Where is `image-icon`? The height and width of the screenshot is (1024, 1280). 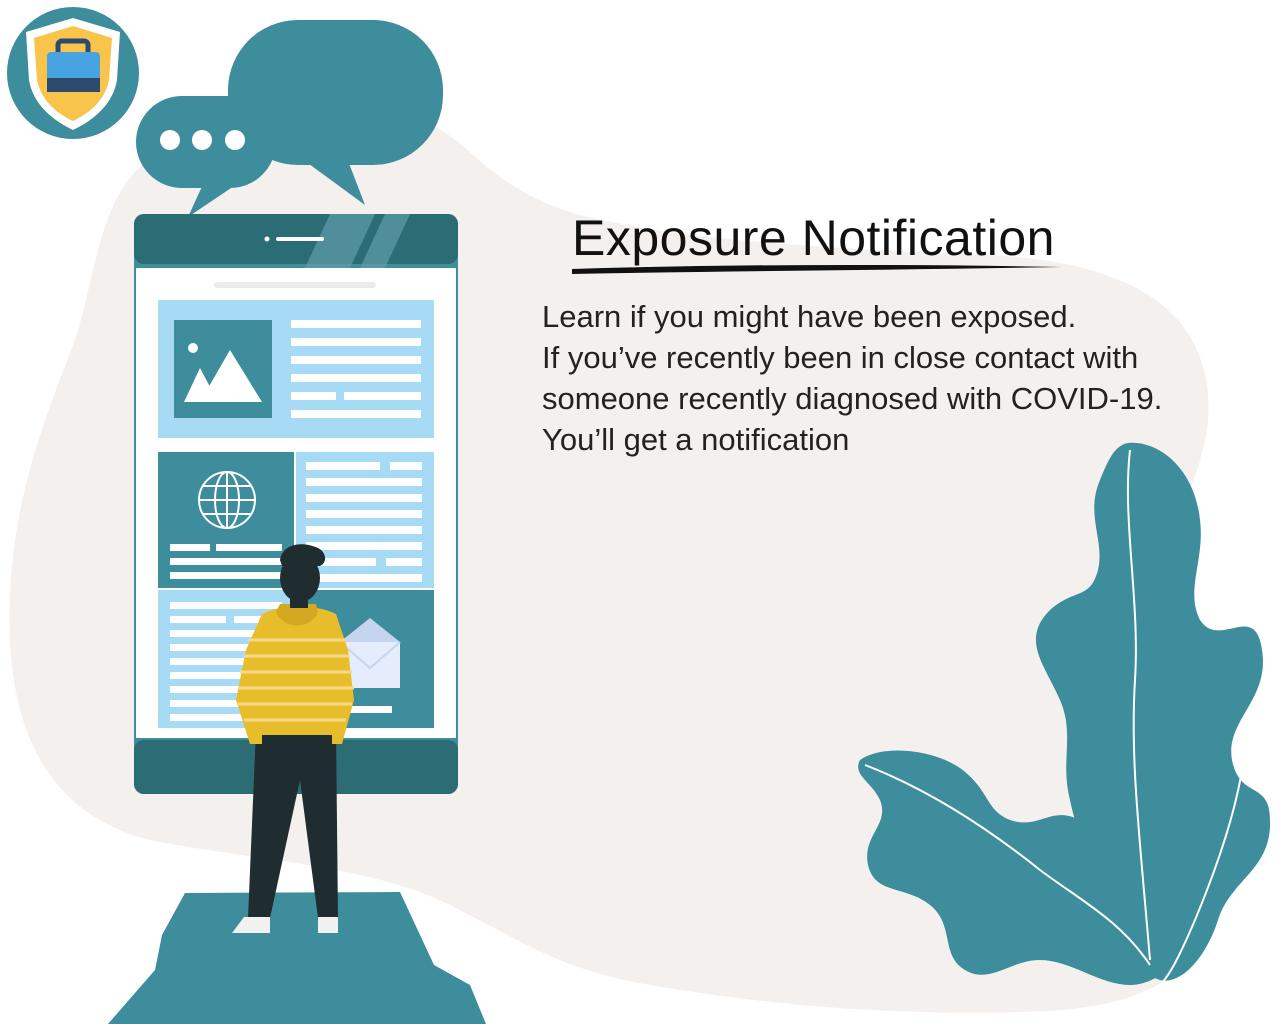
image-icon is located at coordinates (223, 369).